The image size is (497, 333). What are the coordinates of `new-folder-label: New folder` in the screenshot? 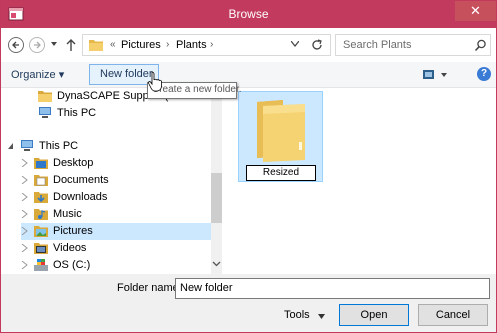 It's located at (126, 74).